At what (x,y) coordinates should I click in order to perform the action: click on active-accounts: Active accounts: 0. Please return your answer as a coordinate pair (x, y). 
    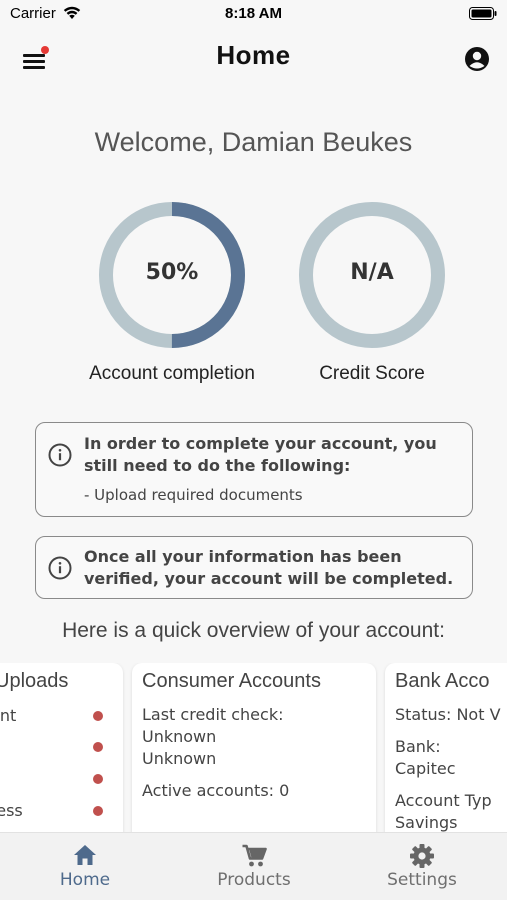
    Looking at the image, I should click on (216, 790).